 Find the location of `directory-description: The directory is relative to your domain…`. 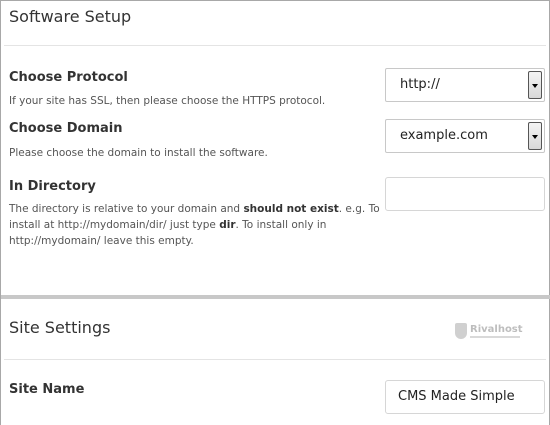

directory-description: The directory is relative to your domain… is located at coordinates (195, 225).